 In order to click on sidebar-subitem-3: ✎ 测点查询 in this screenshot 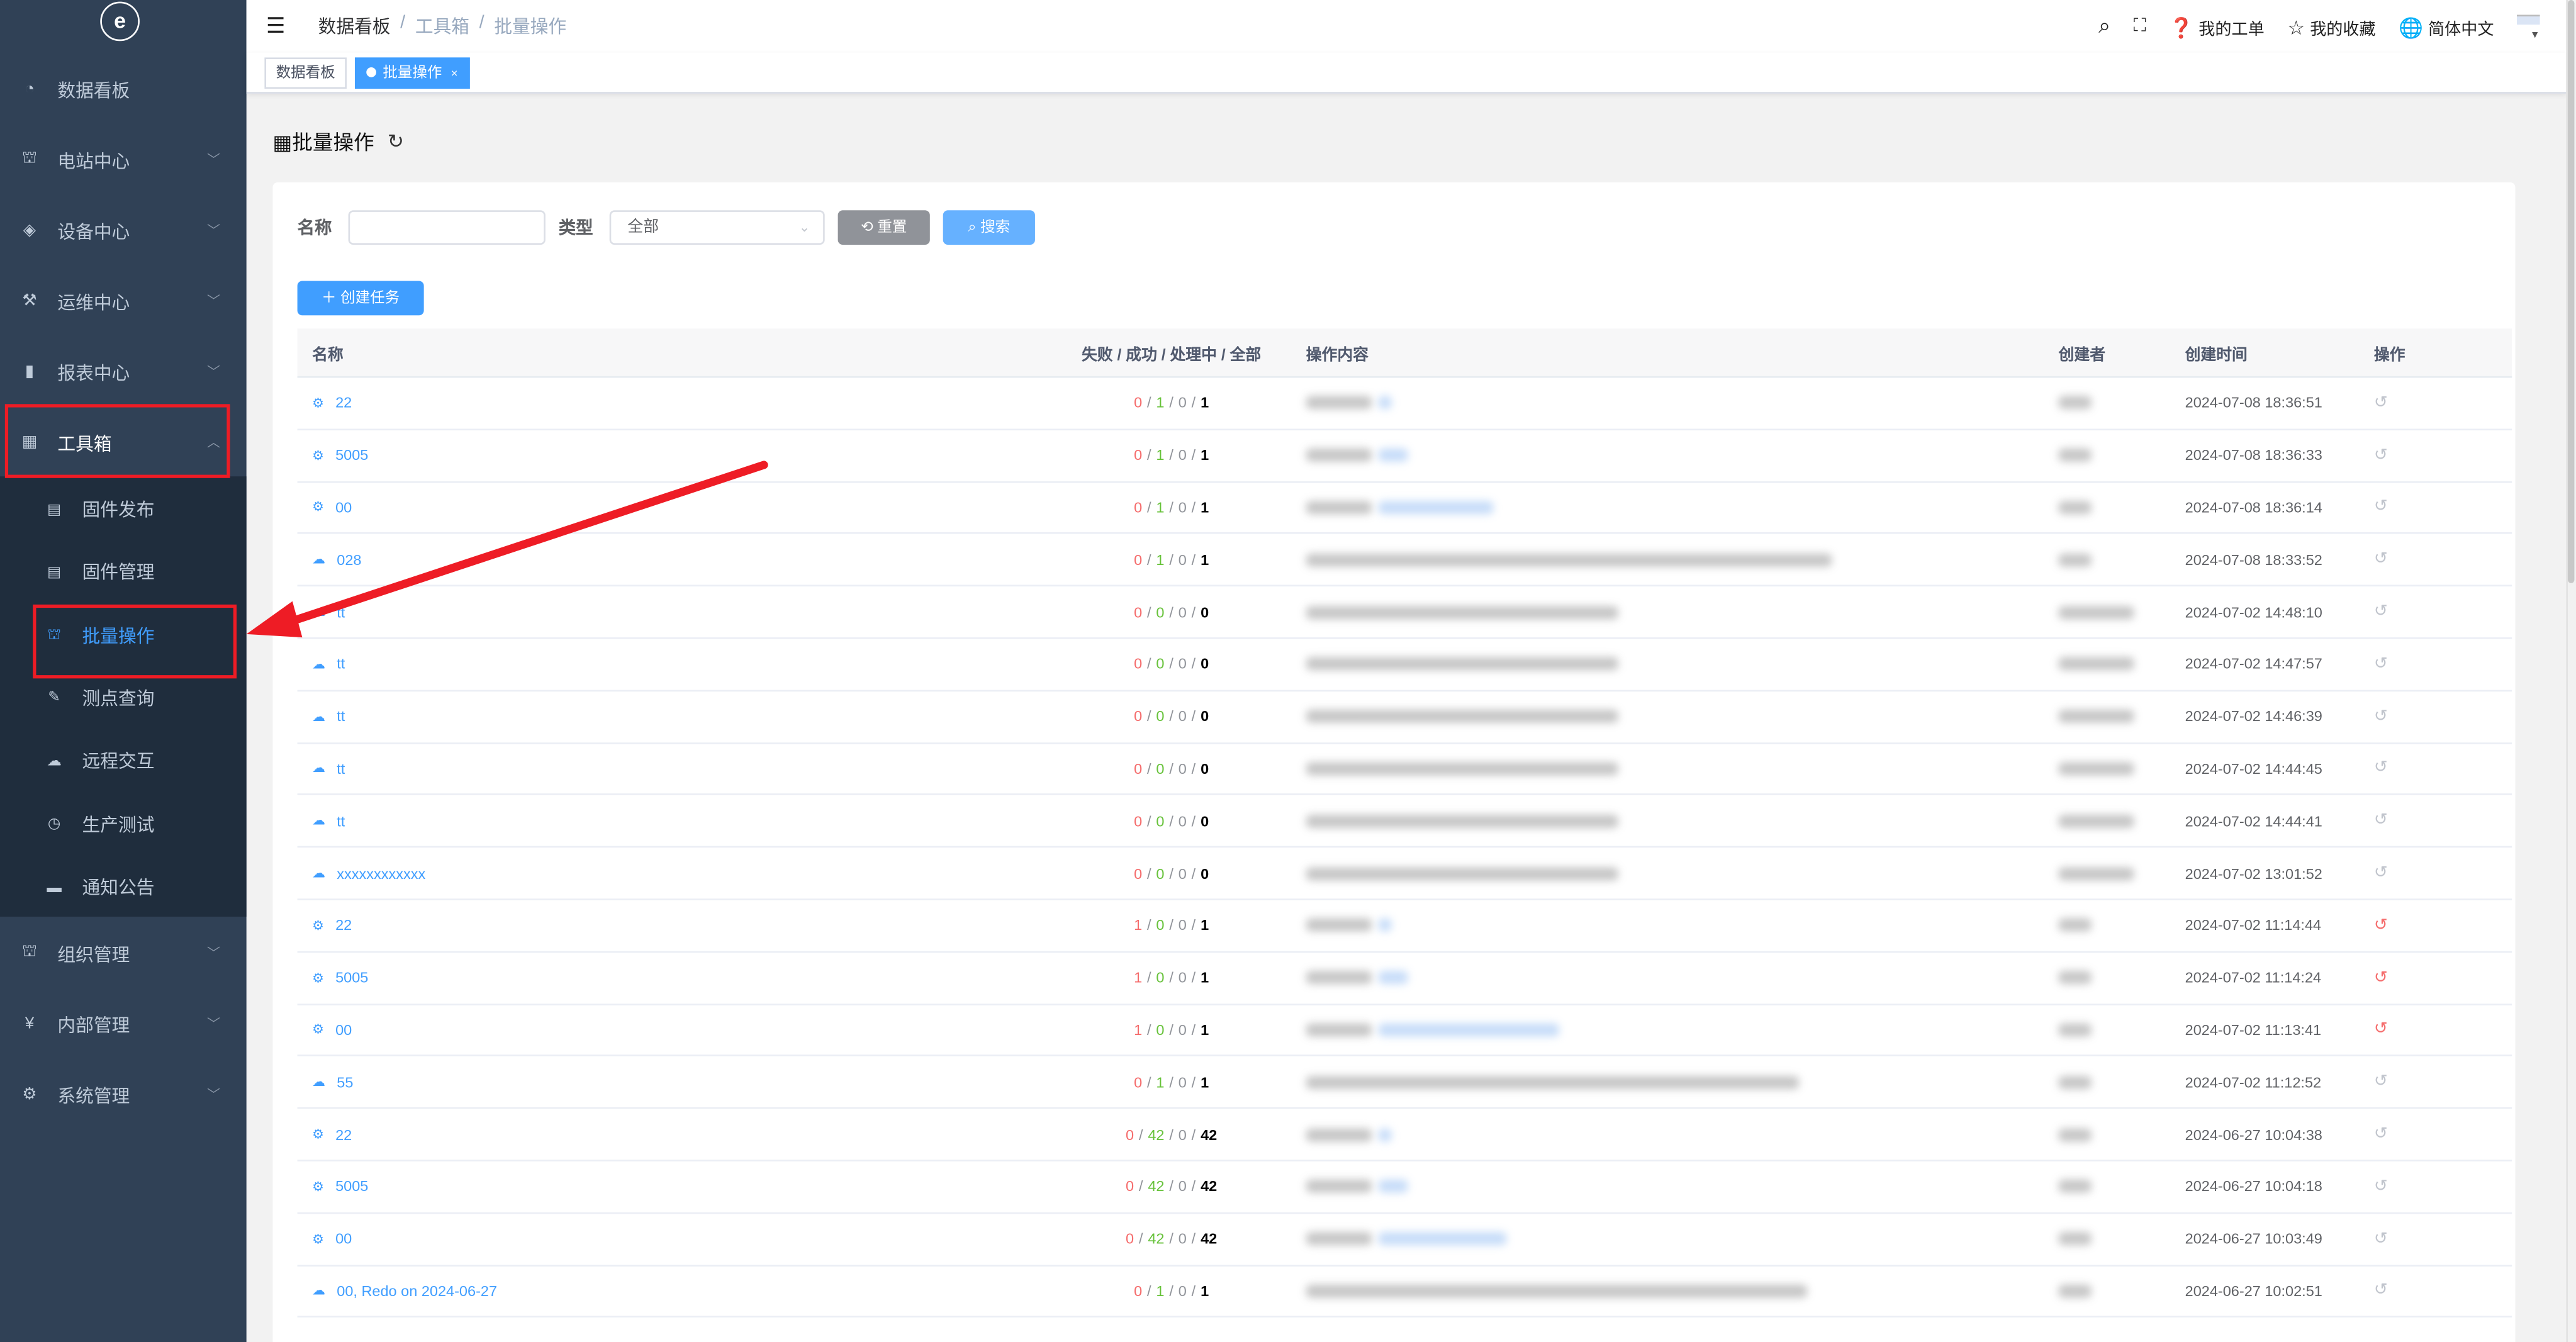, I will do `click(123, 698)`.